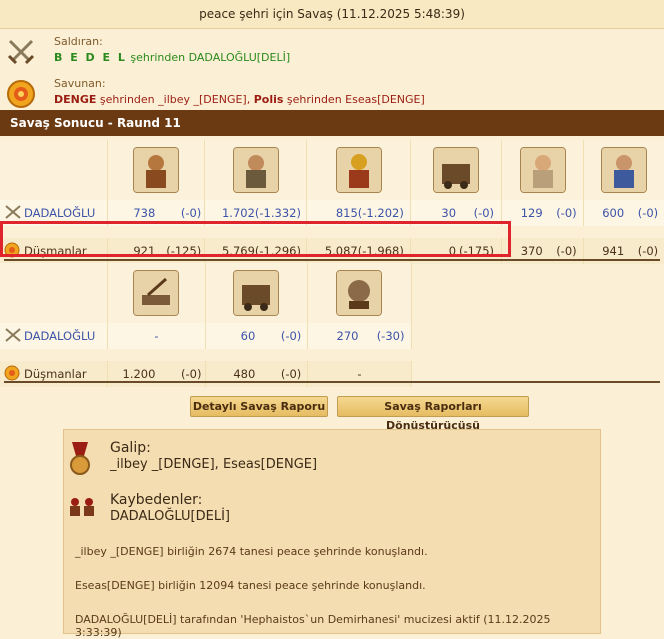  I want to click on defender-mid2: şehrinden Eseas[DENGE], so click(354, 99).